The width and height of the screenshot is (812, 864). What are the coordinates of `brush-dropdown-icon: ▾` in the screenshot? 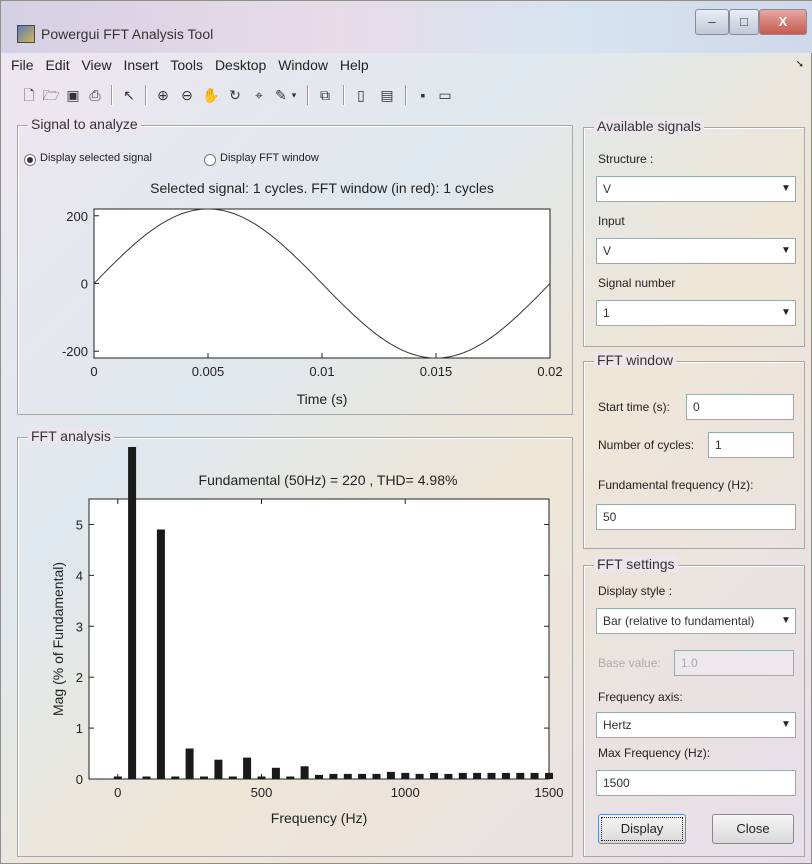 It's located at (294, 95).